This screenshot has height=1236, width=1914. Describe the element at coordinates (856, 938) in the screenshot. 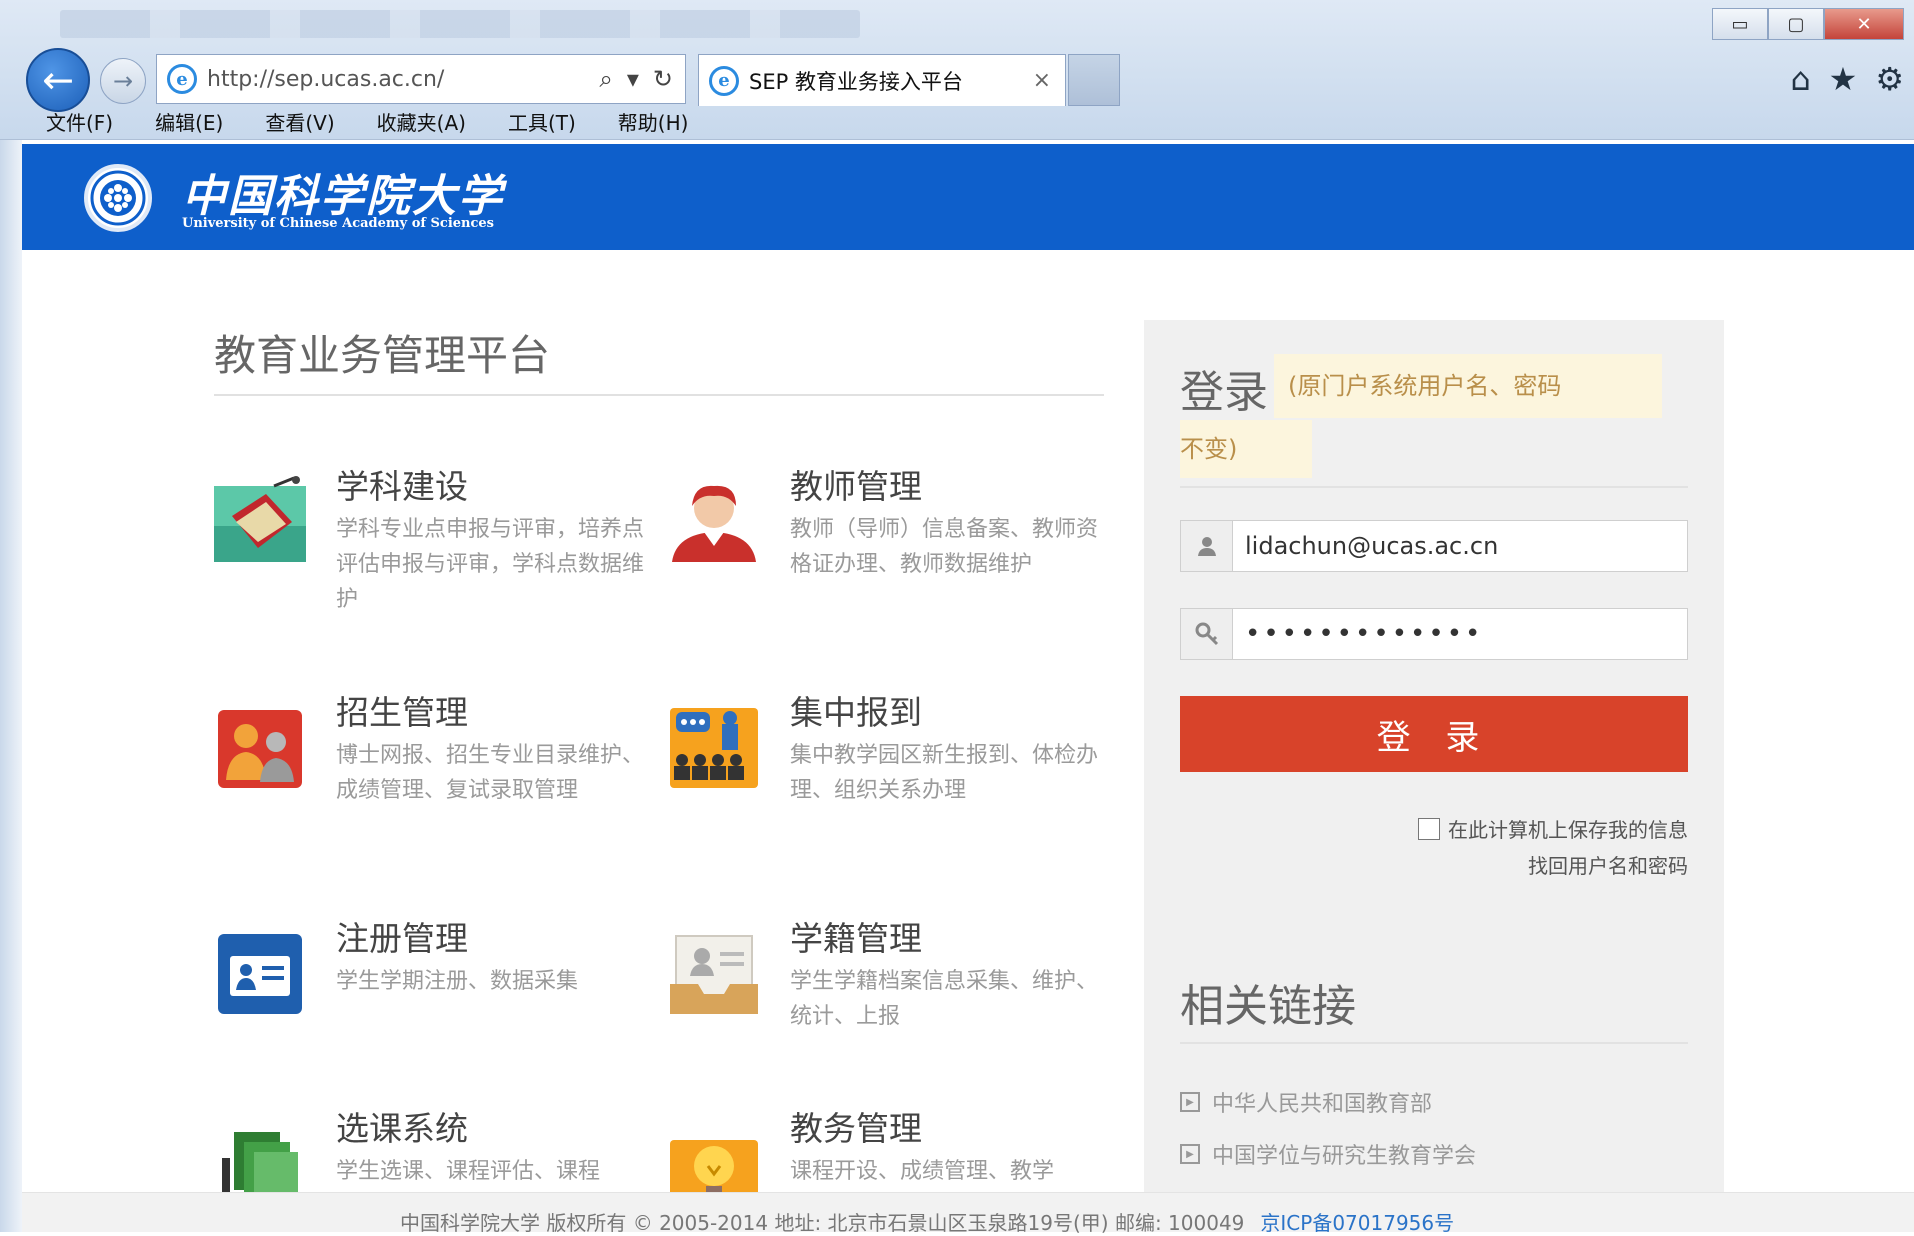

I see `module-title: 学籍管理` at that location.